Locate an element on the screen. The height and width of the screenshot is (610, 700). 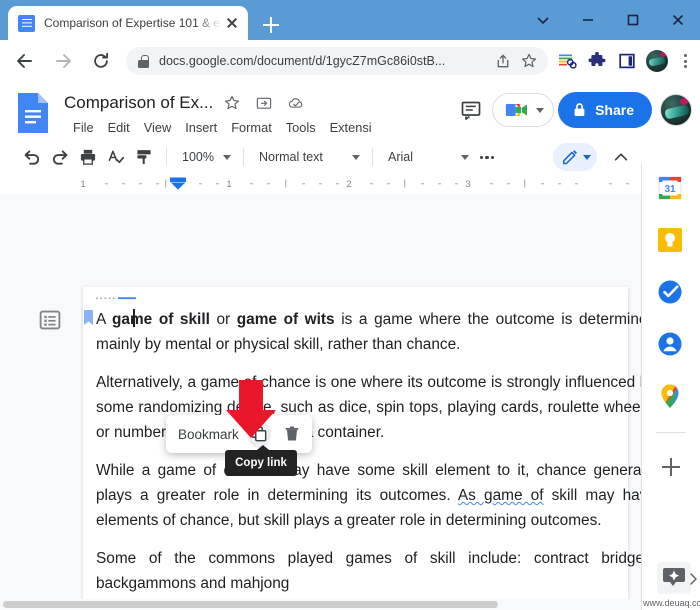
sidepanel-icon is located at coordinates (627, 61).